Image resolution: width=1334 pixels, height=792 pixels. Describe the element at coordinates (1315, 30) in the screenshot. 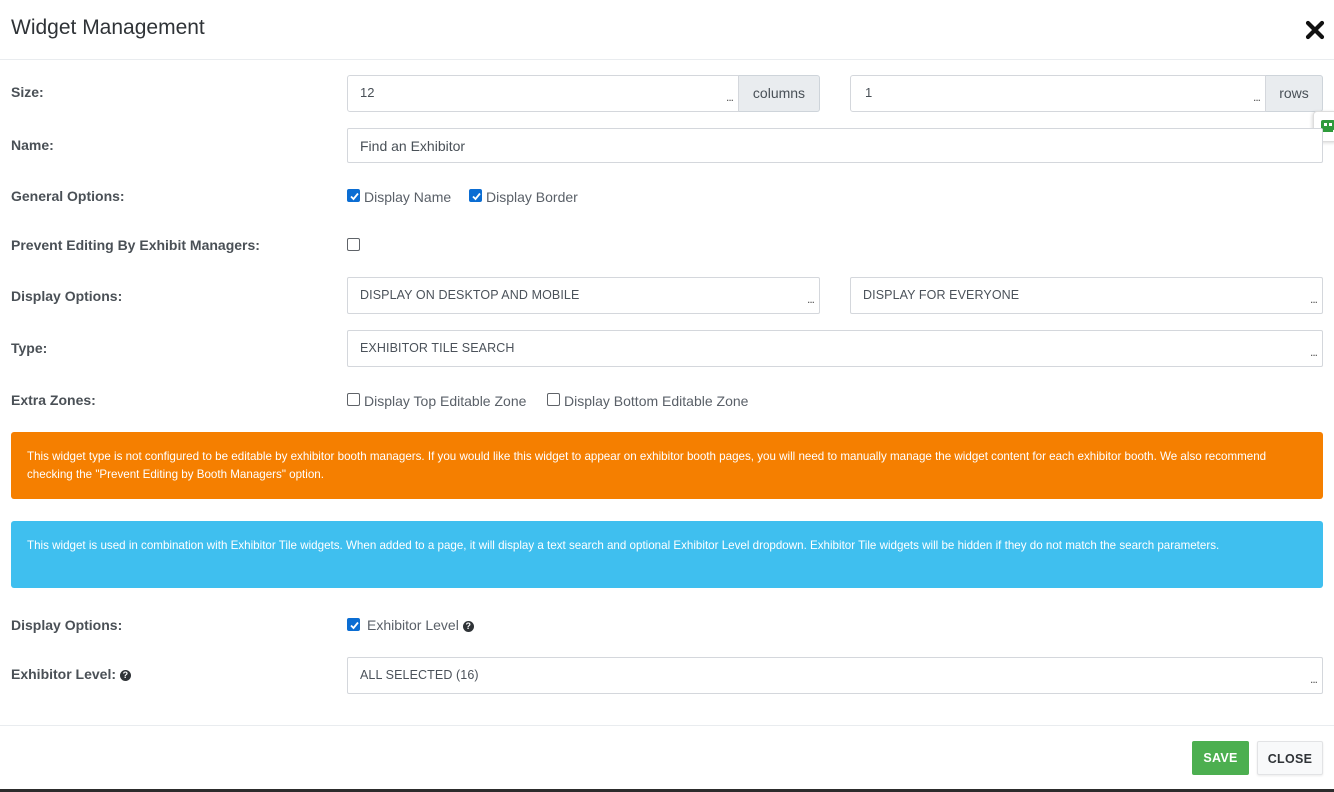

I see `close-x-icon` at that location.